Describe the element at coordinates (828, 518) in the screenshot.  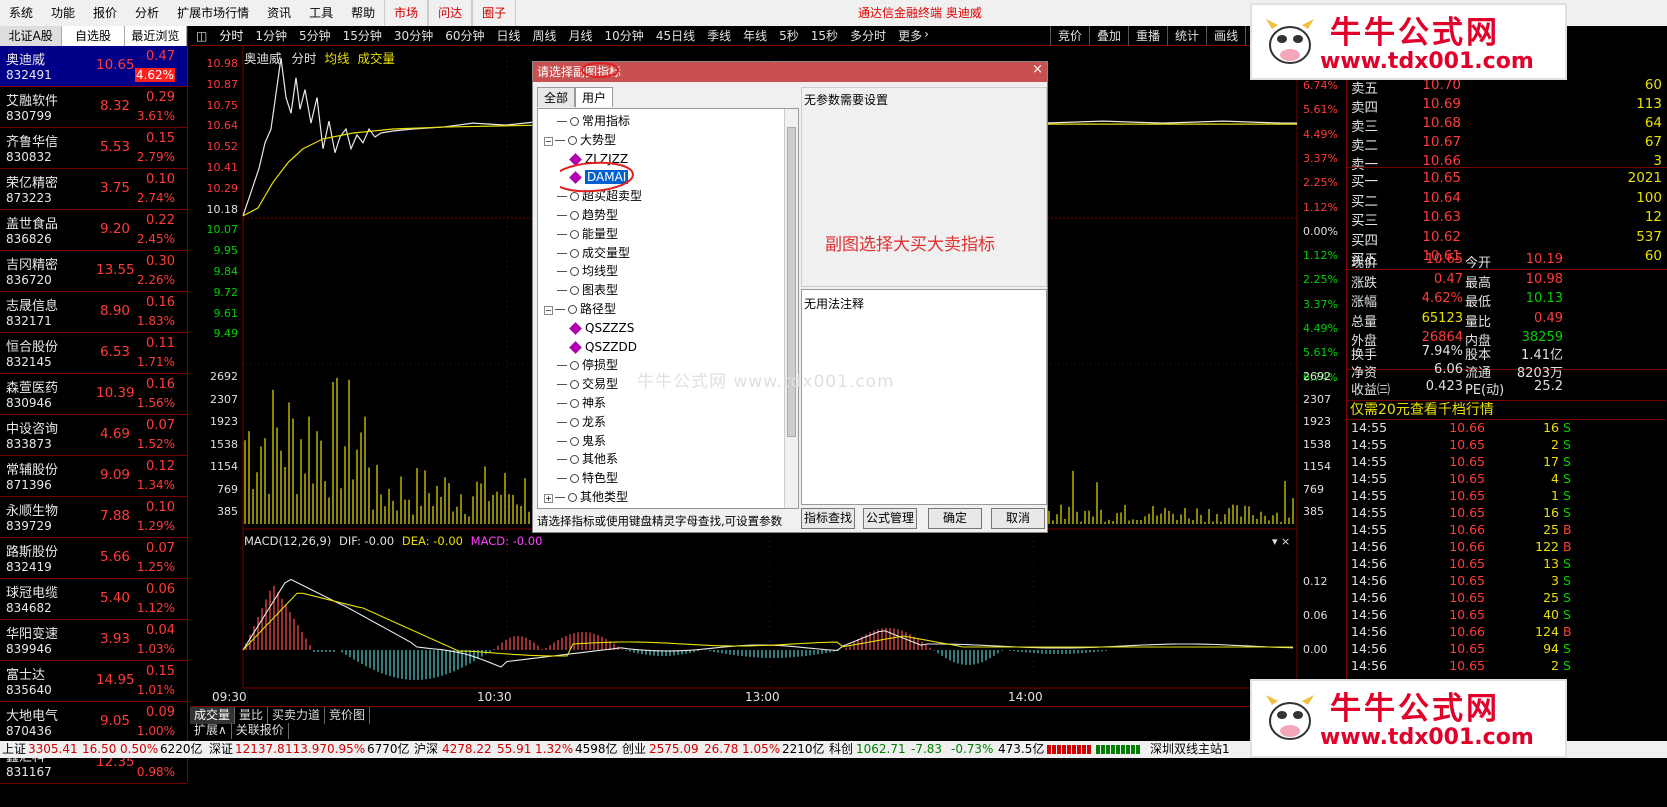
I see `find-indicator-button: 指标查找` at that location.